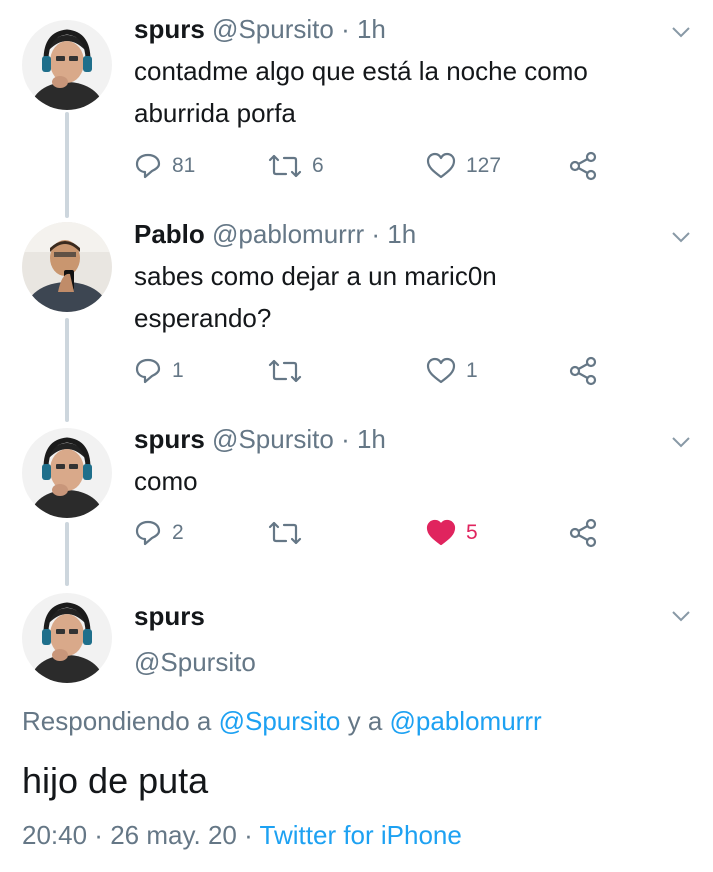  I want to click on reply-count: 1, so click(178, 370).